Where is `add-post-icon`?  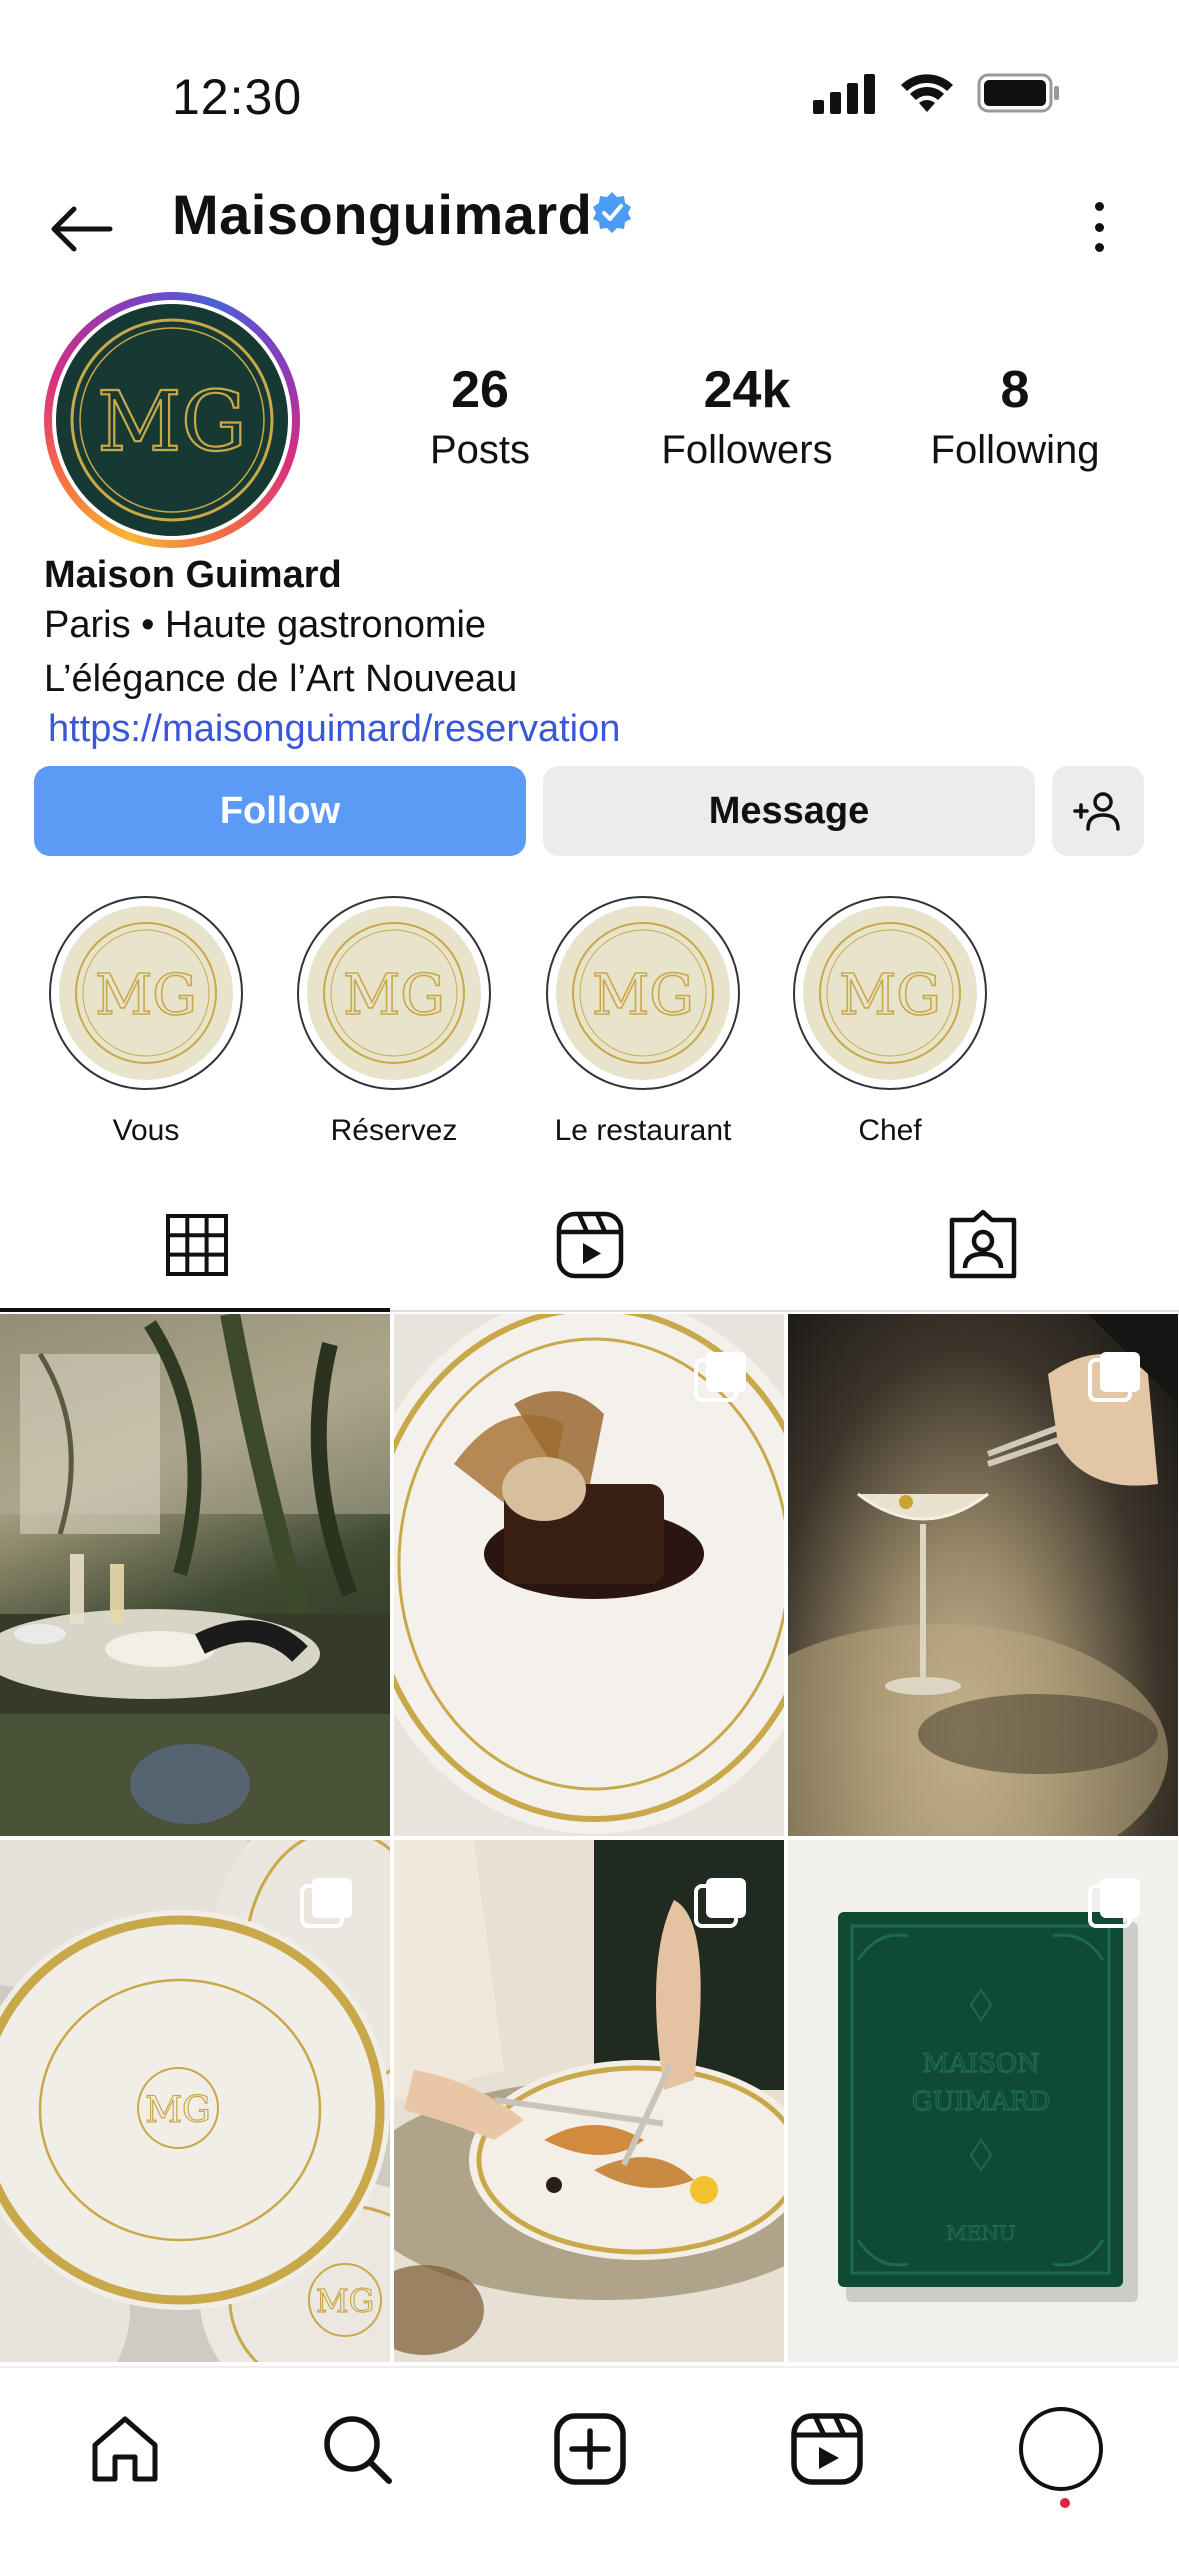
add-post-icon is located at coordinates (590, 2449).